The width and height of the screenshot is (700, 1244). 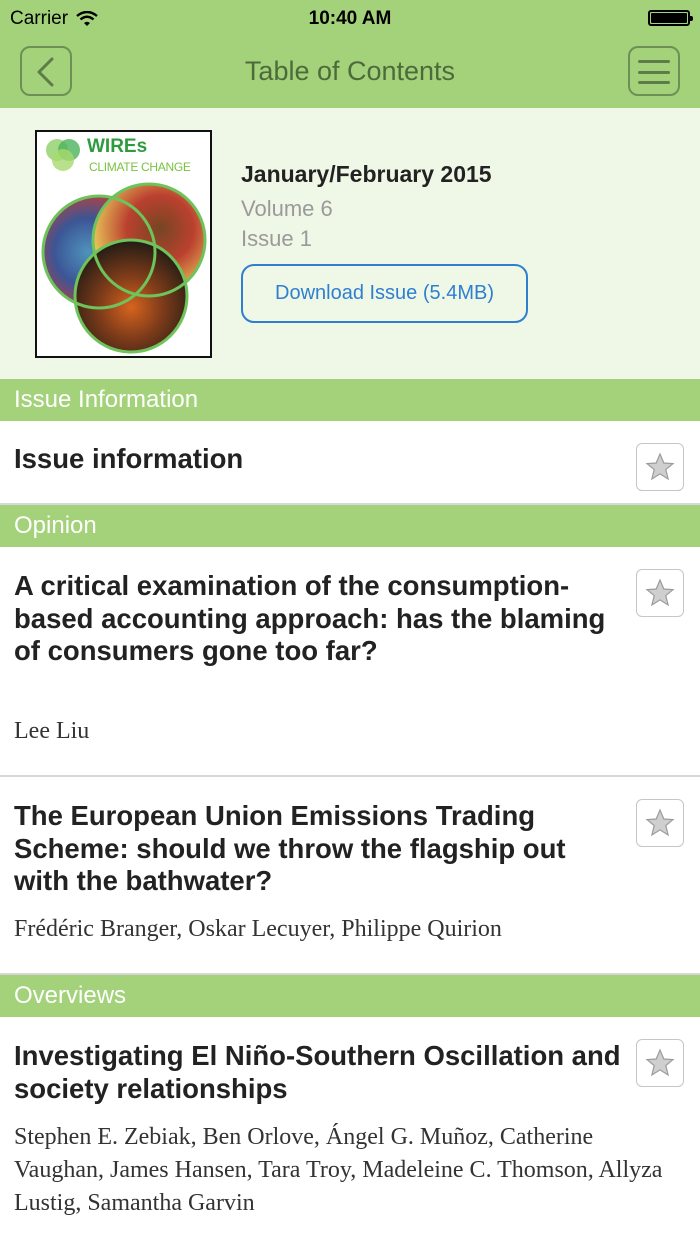 I want to click on issue-volume: Volume 6, so click(x=287, y=208).